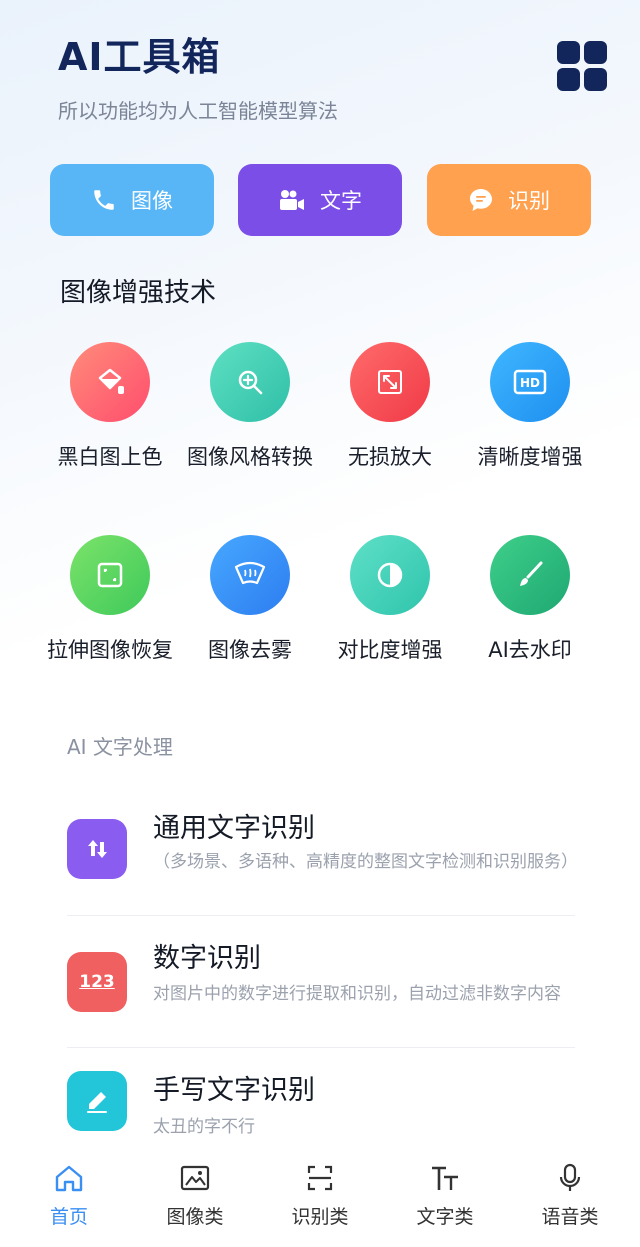 The height and width of the screenshot is (1247, 640). I want to click on microphone-icon, so click(570, 1178).